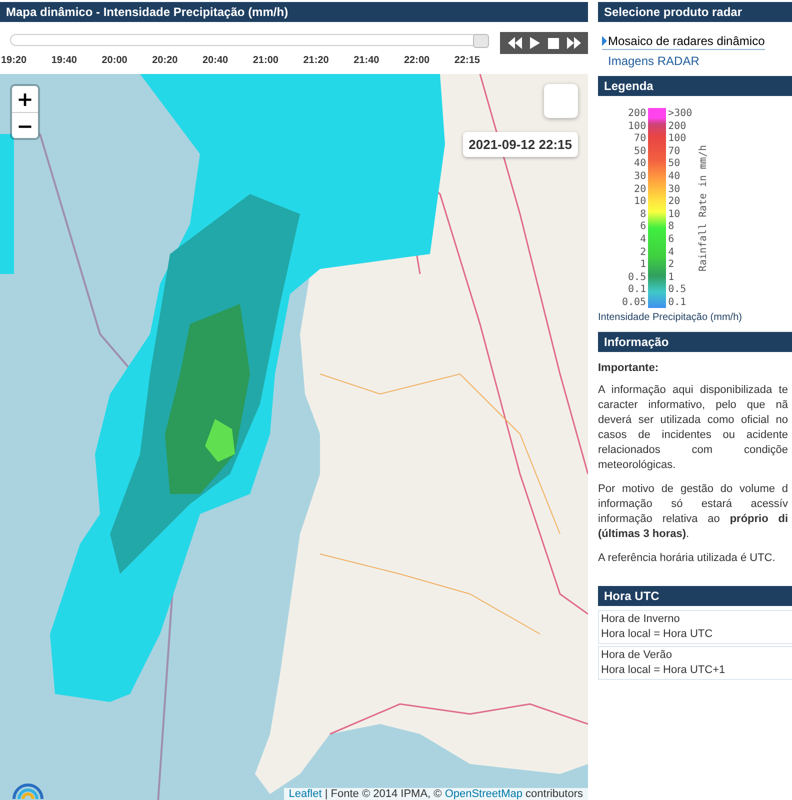 Image resolution: width=792 pixels, height=800 pixels. I want to click on zoom-out-button: −, so click(25, 125).